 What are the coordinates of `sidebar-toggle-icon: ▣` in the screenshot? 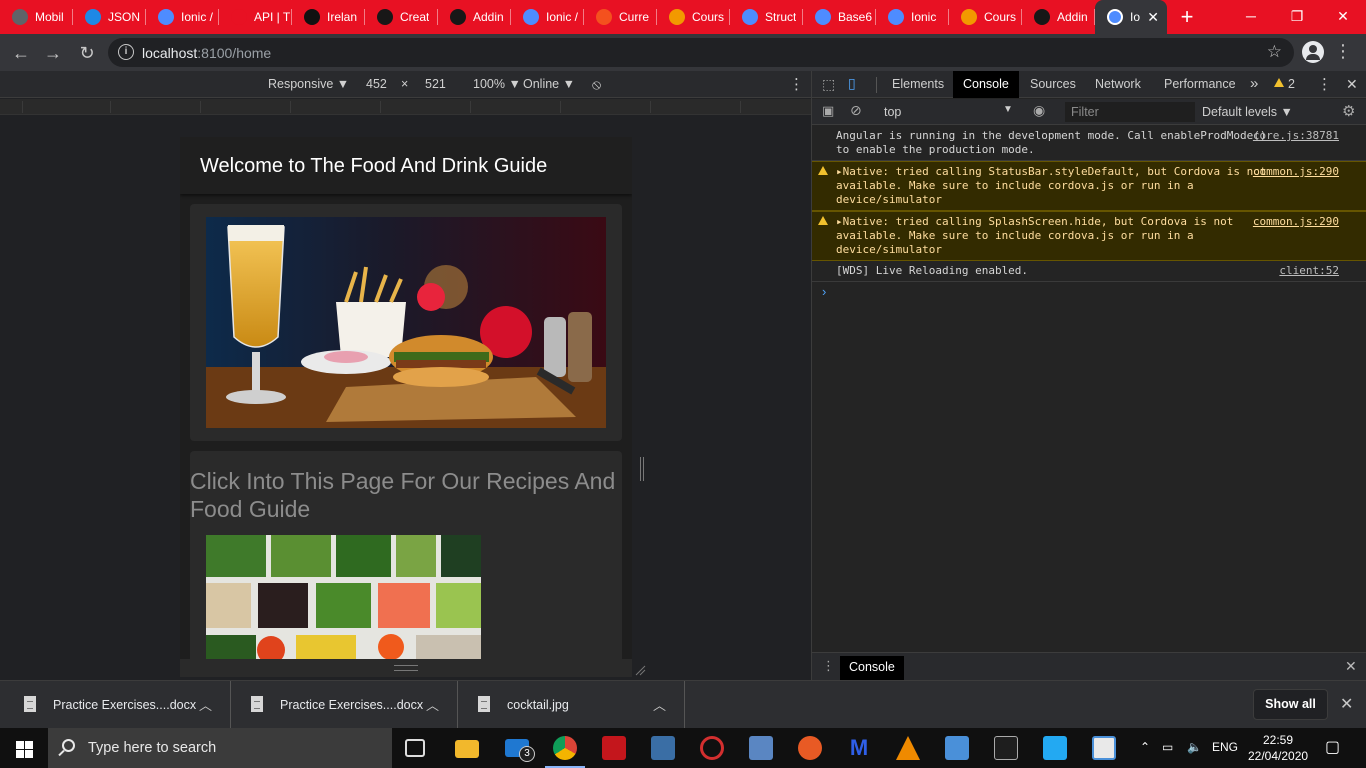 It's located at (828, 111).